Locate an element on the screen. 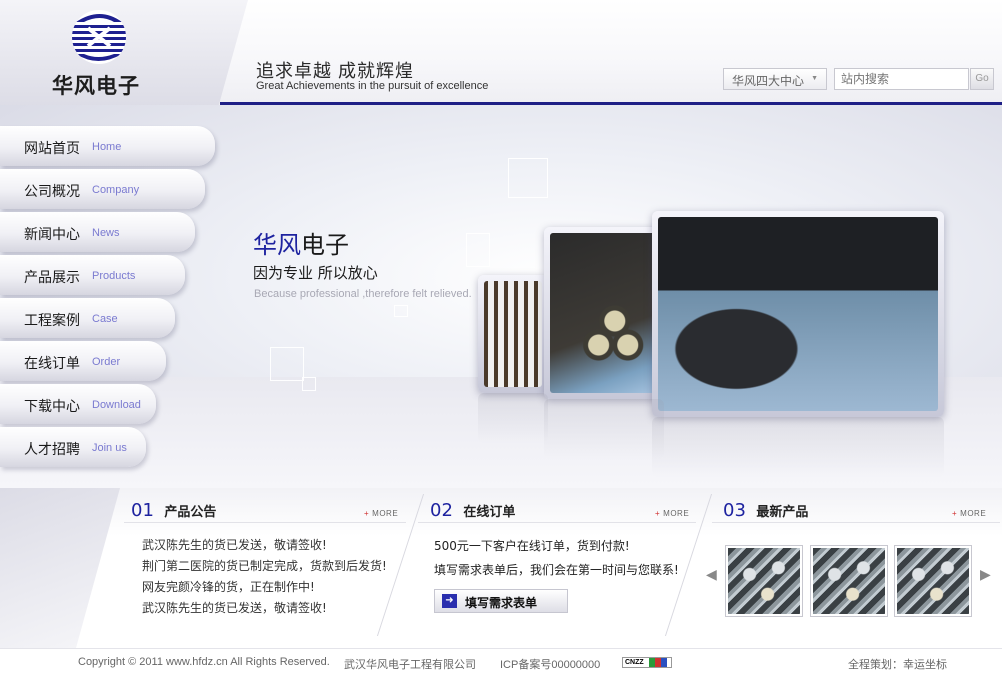  nav-item-label: 新闻中心 is located at coordinates (52, 235).